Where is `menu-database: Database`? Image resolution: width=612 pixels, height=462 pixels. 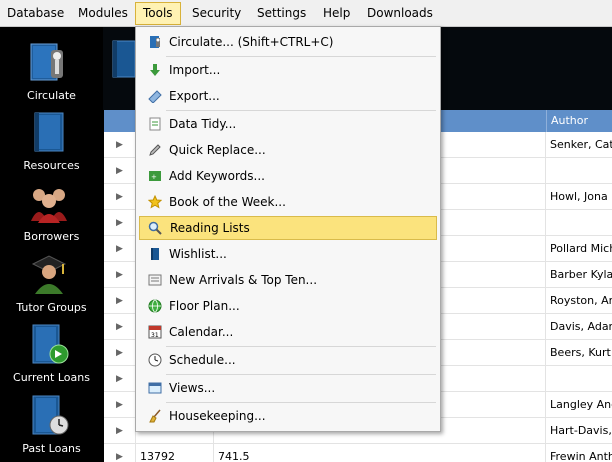 menu-database: Database is located at coordinates (35, 13).